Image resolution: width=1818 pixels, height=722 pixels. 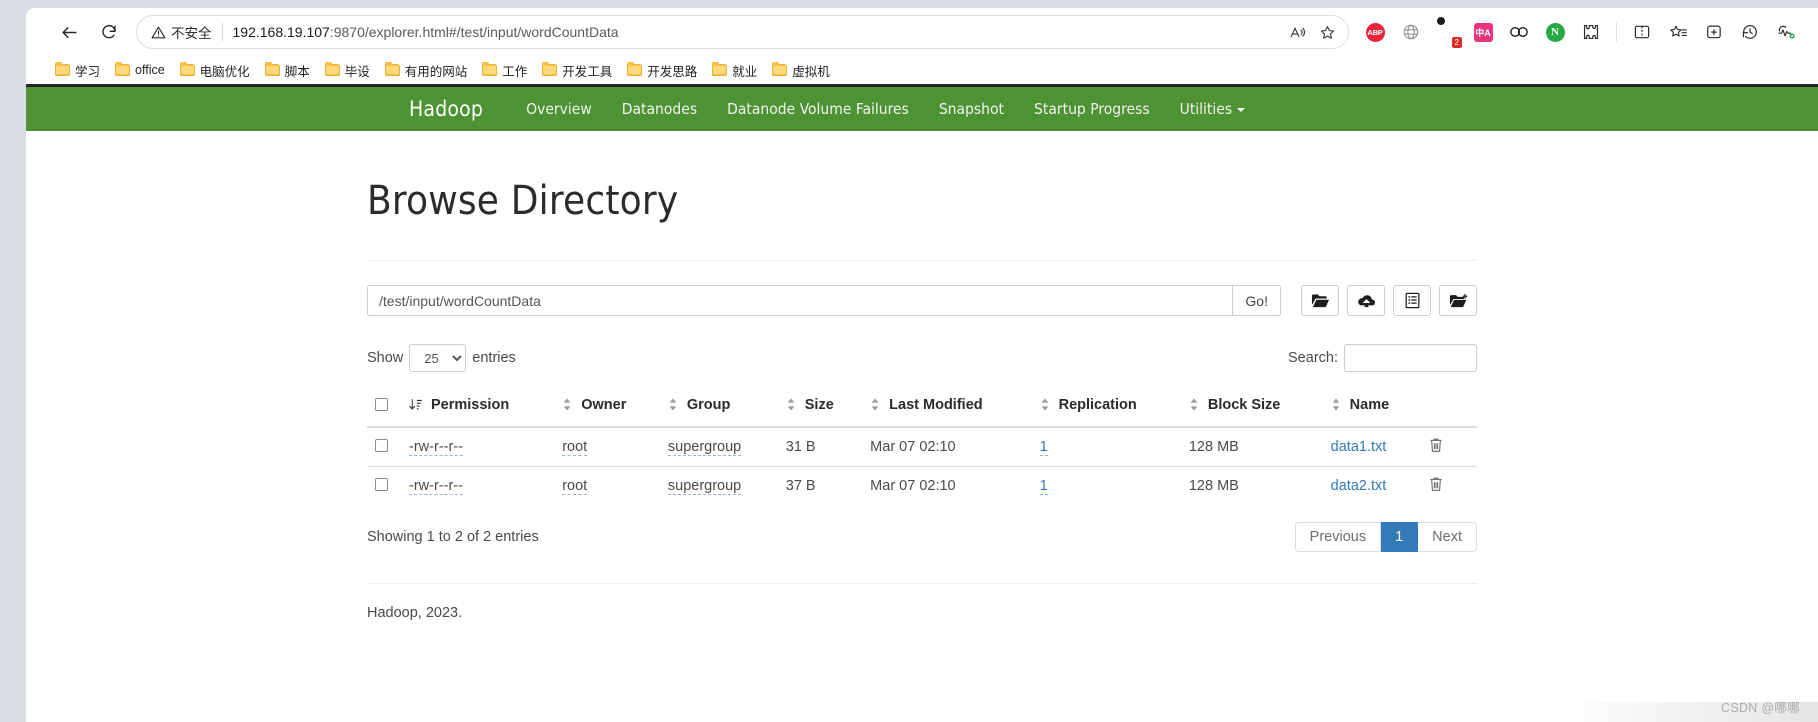 I want to click on extension-link, so click(x=1519, y=32).